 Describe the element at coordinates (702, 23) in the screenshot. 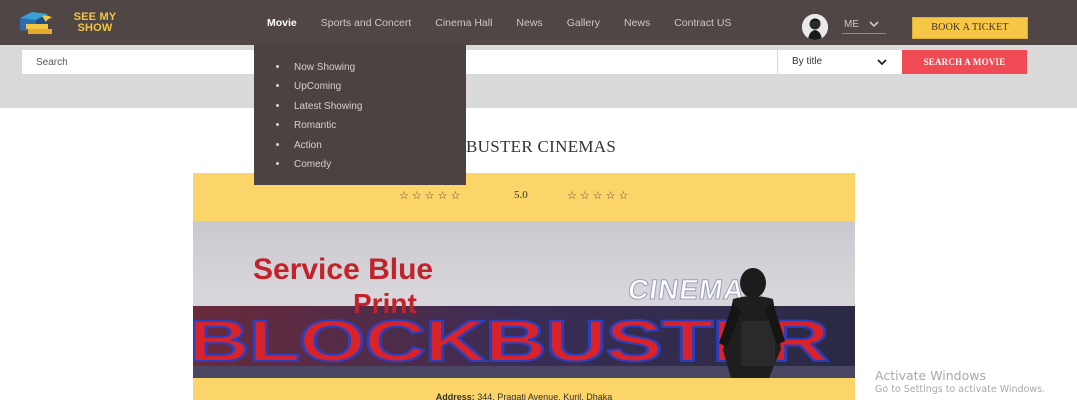

I see `nav-contract-us: Contract US` at that location.